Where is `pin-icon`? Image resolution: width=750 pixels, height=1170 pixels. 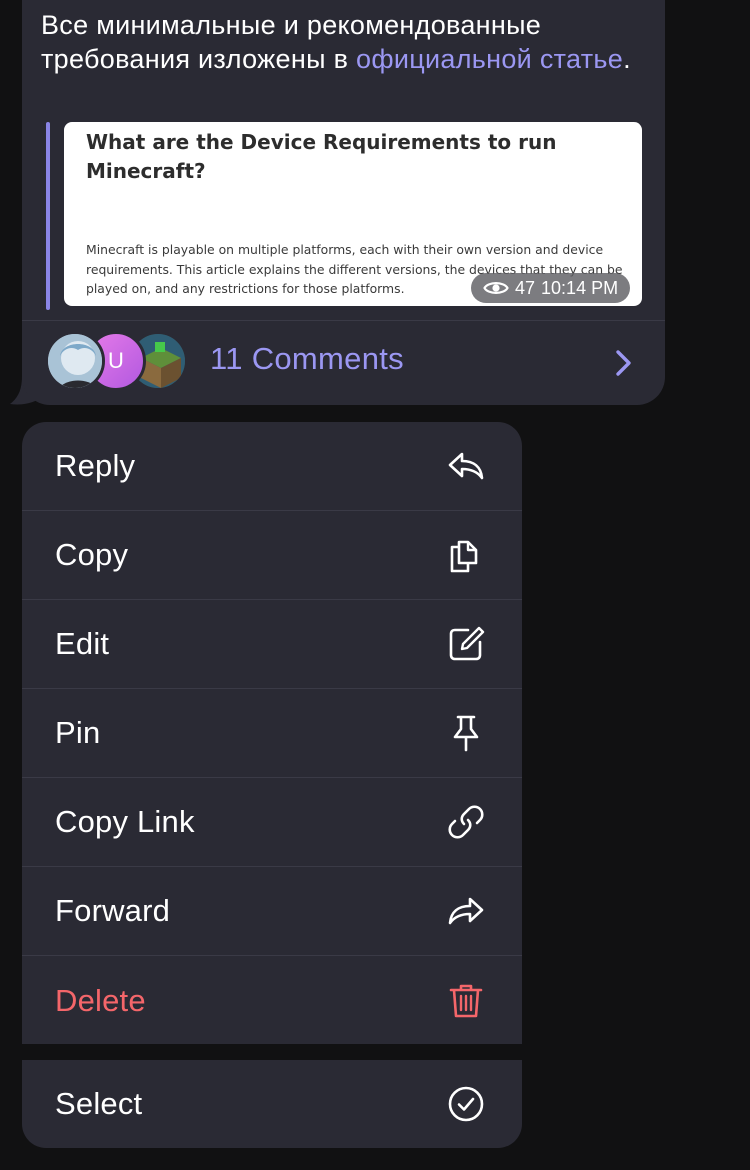 pin-icon is located at coordinates (466, 733).